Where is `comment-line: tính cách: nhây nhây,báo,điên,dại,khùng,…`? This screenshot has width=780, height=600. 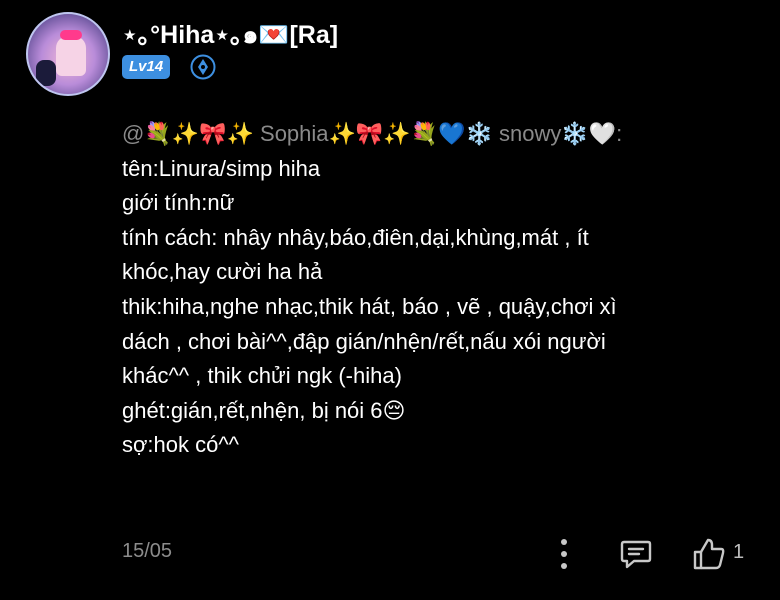
comment-line: tính cách: nhây nhây,báo,điên,dại,khùng,… is located at coordinates (355, 237).